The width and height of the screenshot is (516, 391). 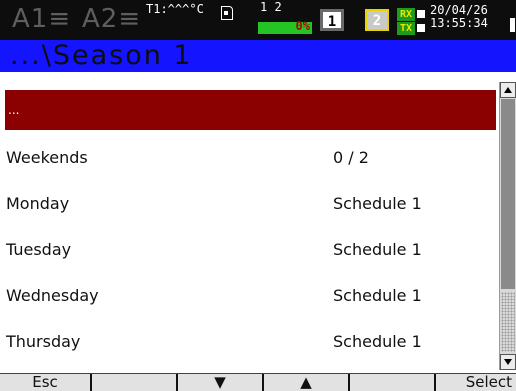 What do you see at coordinates (421, 28) in the screenshot?
I see `tx-activity-icon` at bounding box center [421, 28].